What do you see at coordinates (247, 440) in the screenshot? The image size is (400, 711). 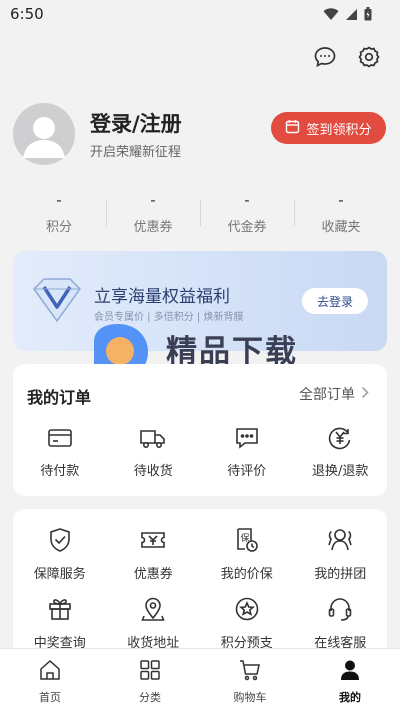 I see `comment-icon` at bounding box center [247, 440].